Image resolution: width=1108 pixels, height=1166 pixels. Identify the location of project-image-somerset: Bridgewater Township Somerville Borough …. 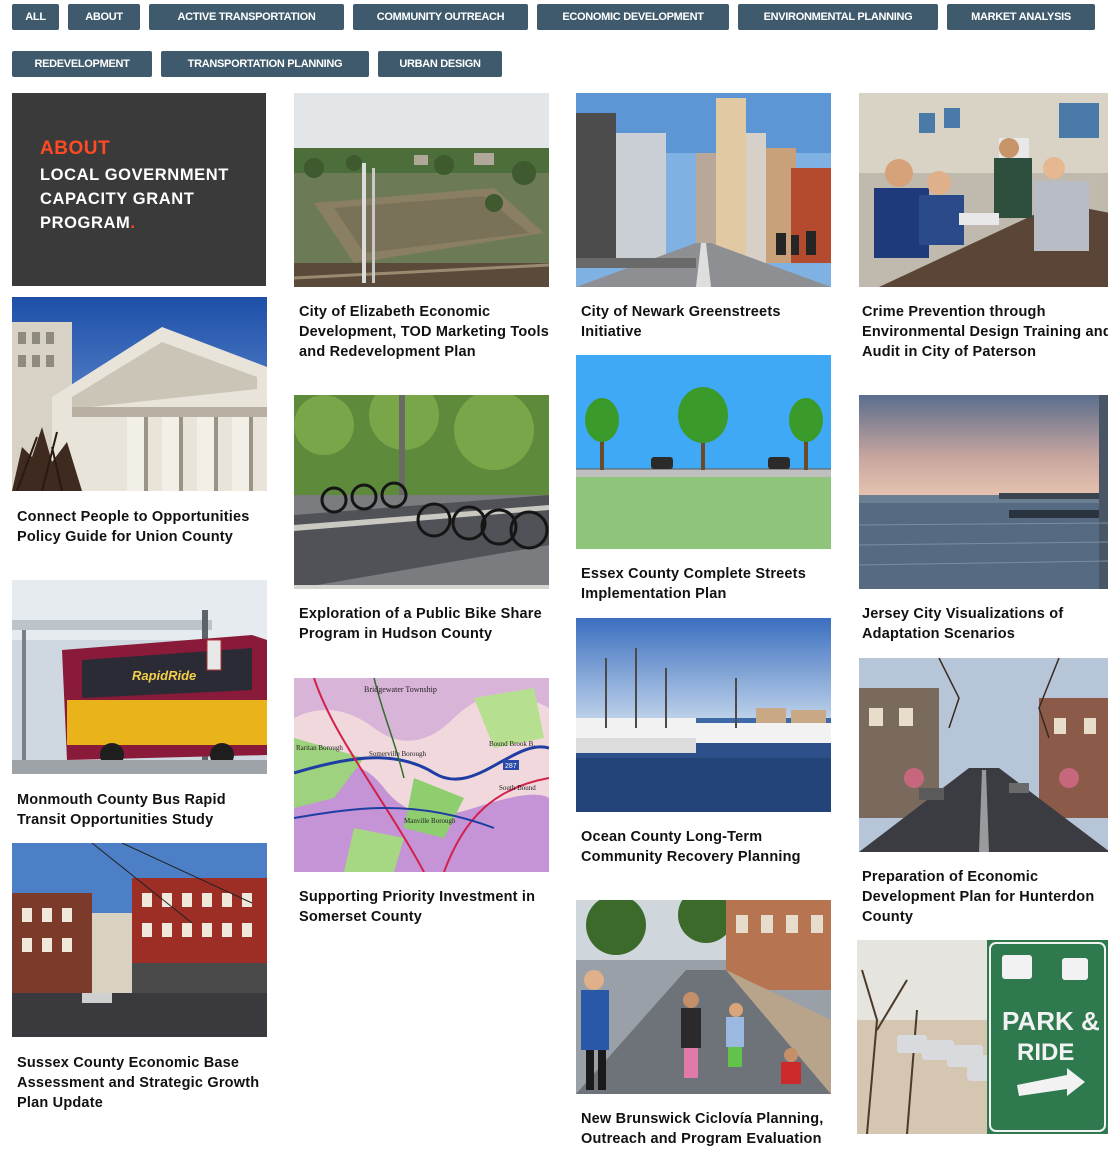
(421, 775).